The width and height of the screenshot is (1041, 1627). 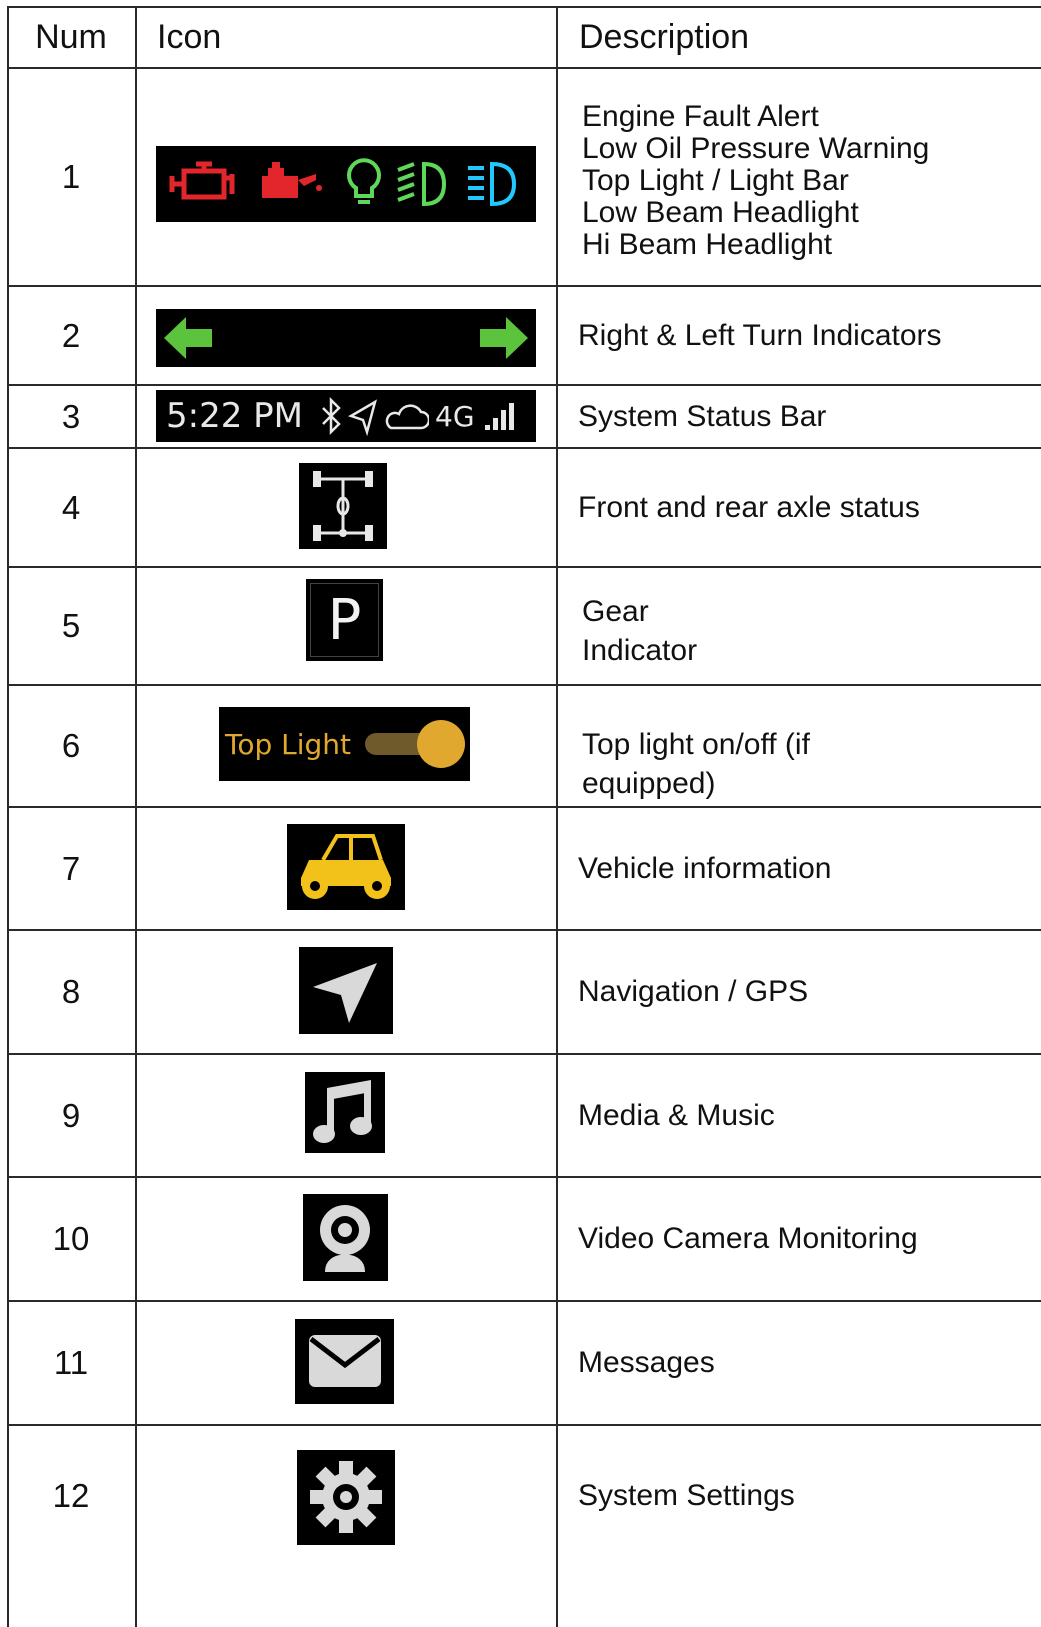 I want to click on left-arrow-icon, so click(x=188, y=338).